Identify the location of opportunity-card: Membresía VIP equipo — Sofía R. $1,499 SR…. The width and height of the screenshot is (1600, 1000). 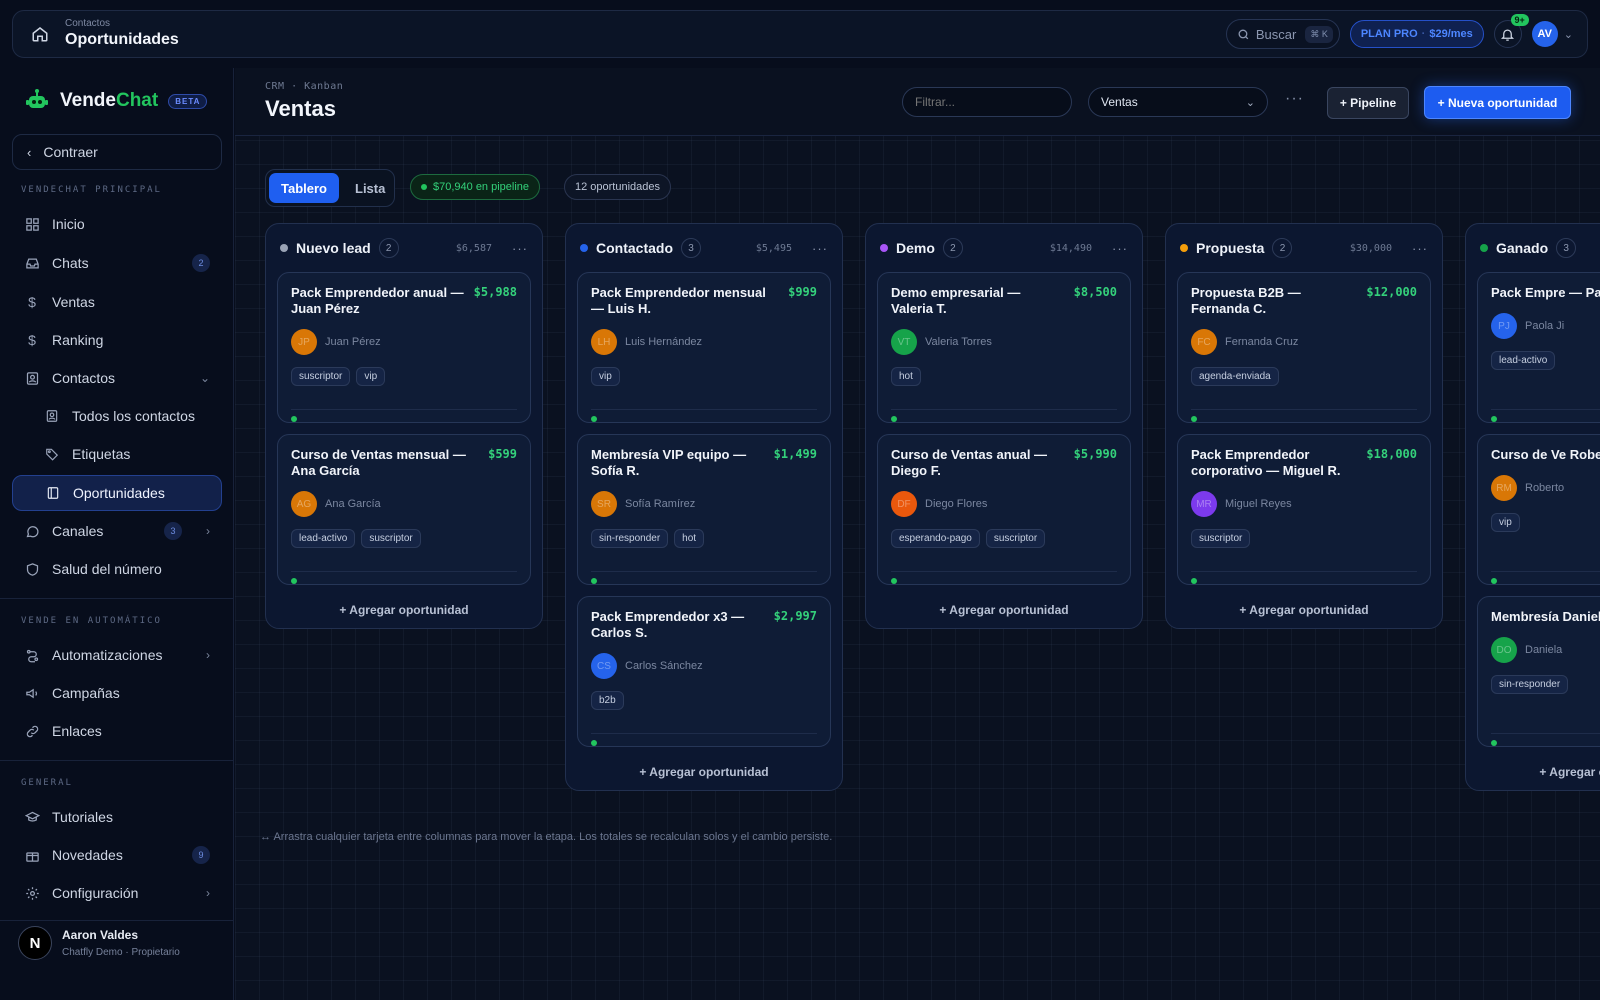
(704, 509).